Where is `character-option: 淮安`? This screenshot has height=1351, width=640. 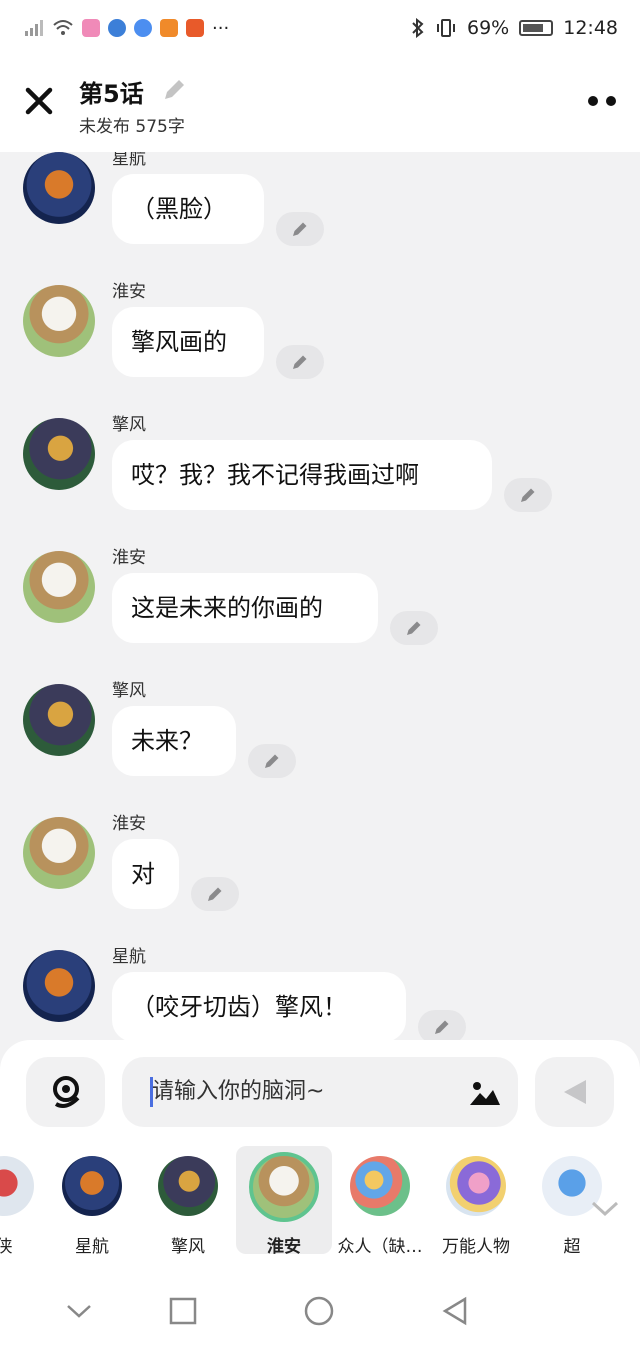 character-option: 淮安 is located at coordinates (284, 1201).